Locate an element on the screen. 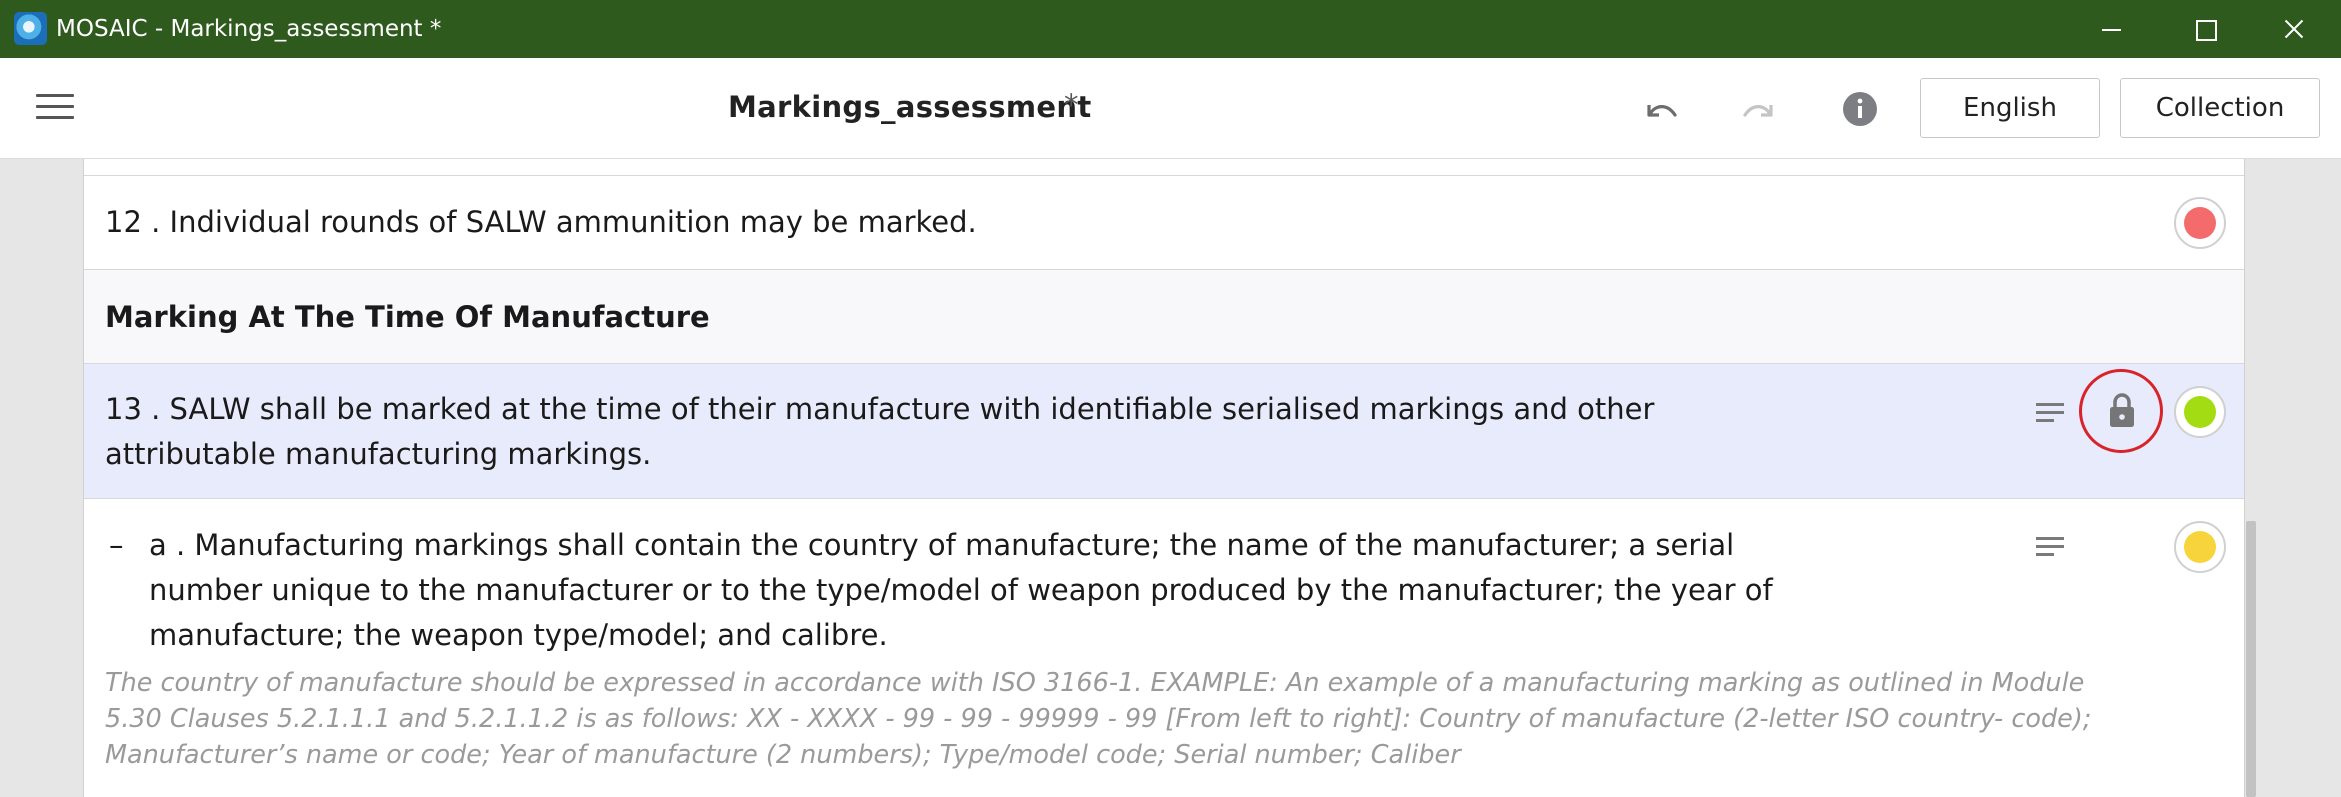  undo-icon is located at coordinates (1660, 111).